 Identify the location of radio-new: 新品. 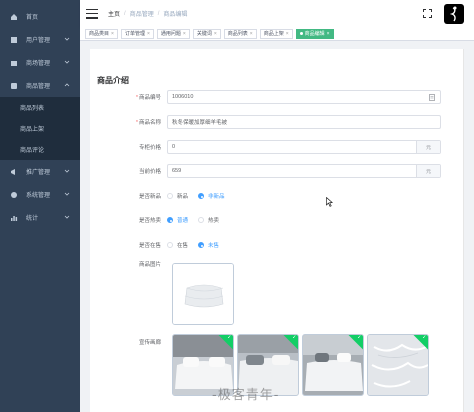
(177, 196).